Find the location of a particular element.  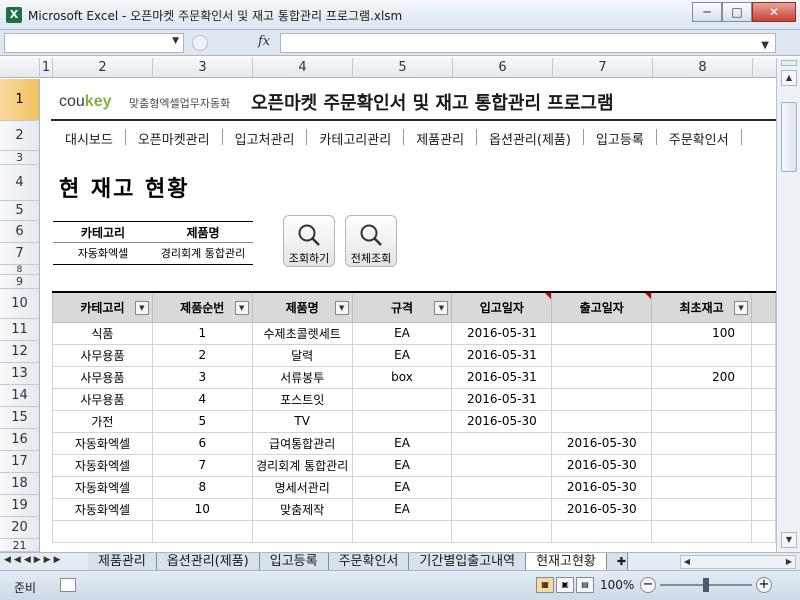

sheet-tab: 옵션관리(제품) is located at coordinates (208, 562).